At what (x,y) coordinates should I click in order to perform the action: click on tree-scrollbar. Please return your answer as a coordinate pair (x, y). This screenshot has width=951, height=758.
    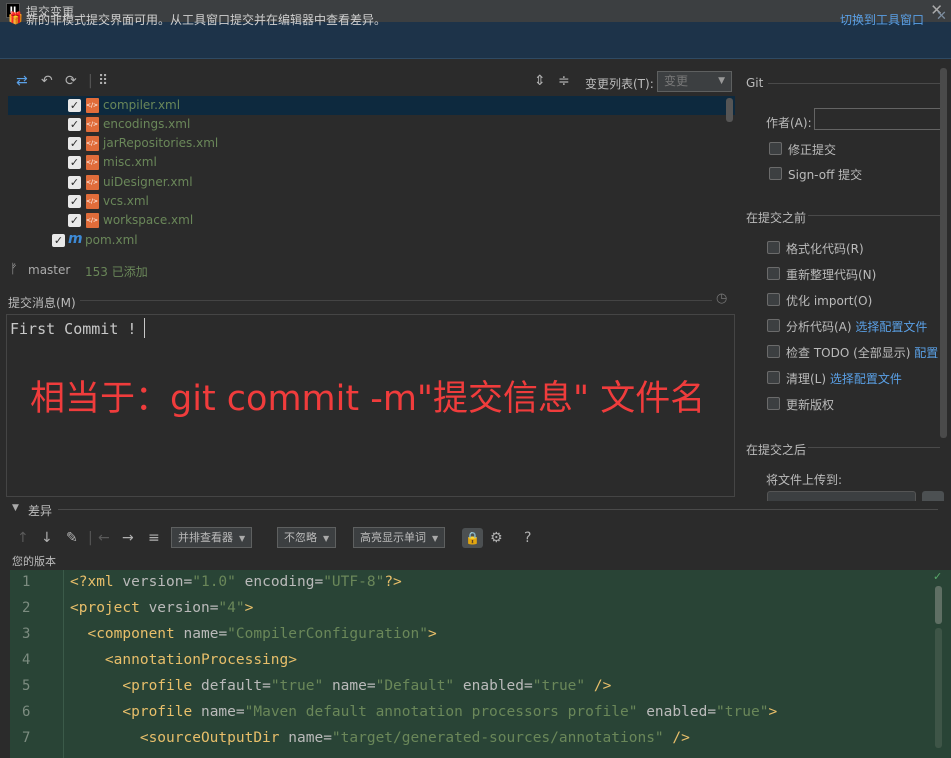
    Looking at the image, I should click on (729, 110).